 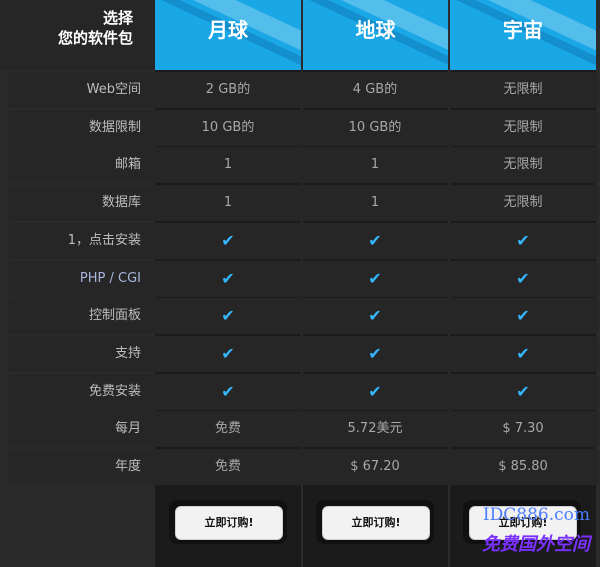 I want to click on feature-row: PHP / CGI ✔ ✔ ✔, so click(x=303, y=278).